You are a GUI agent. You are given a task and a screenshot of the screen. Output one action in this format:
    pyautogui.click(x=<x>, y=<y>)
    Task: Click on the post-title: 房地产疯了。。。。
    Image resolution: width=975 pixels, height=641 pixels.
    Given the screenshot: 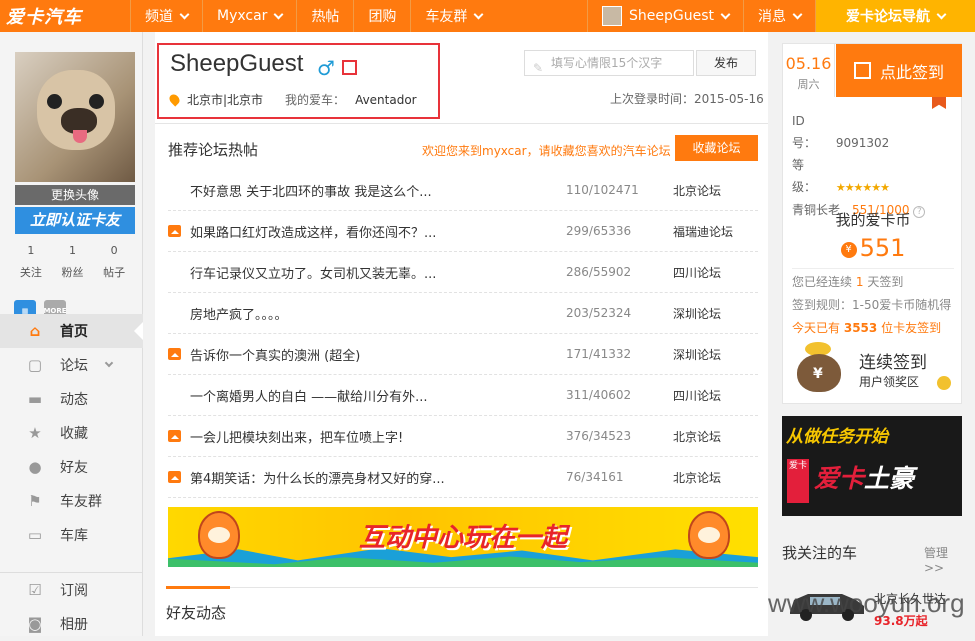 What is the action you would take?
    pyautogui.click(x=239, y=313)
    